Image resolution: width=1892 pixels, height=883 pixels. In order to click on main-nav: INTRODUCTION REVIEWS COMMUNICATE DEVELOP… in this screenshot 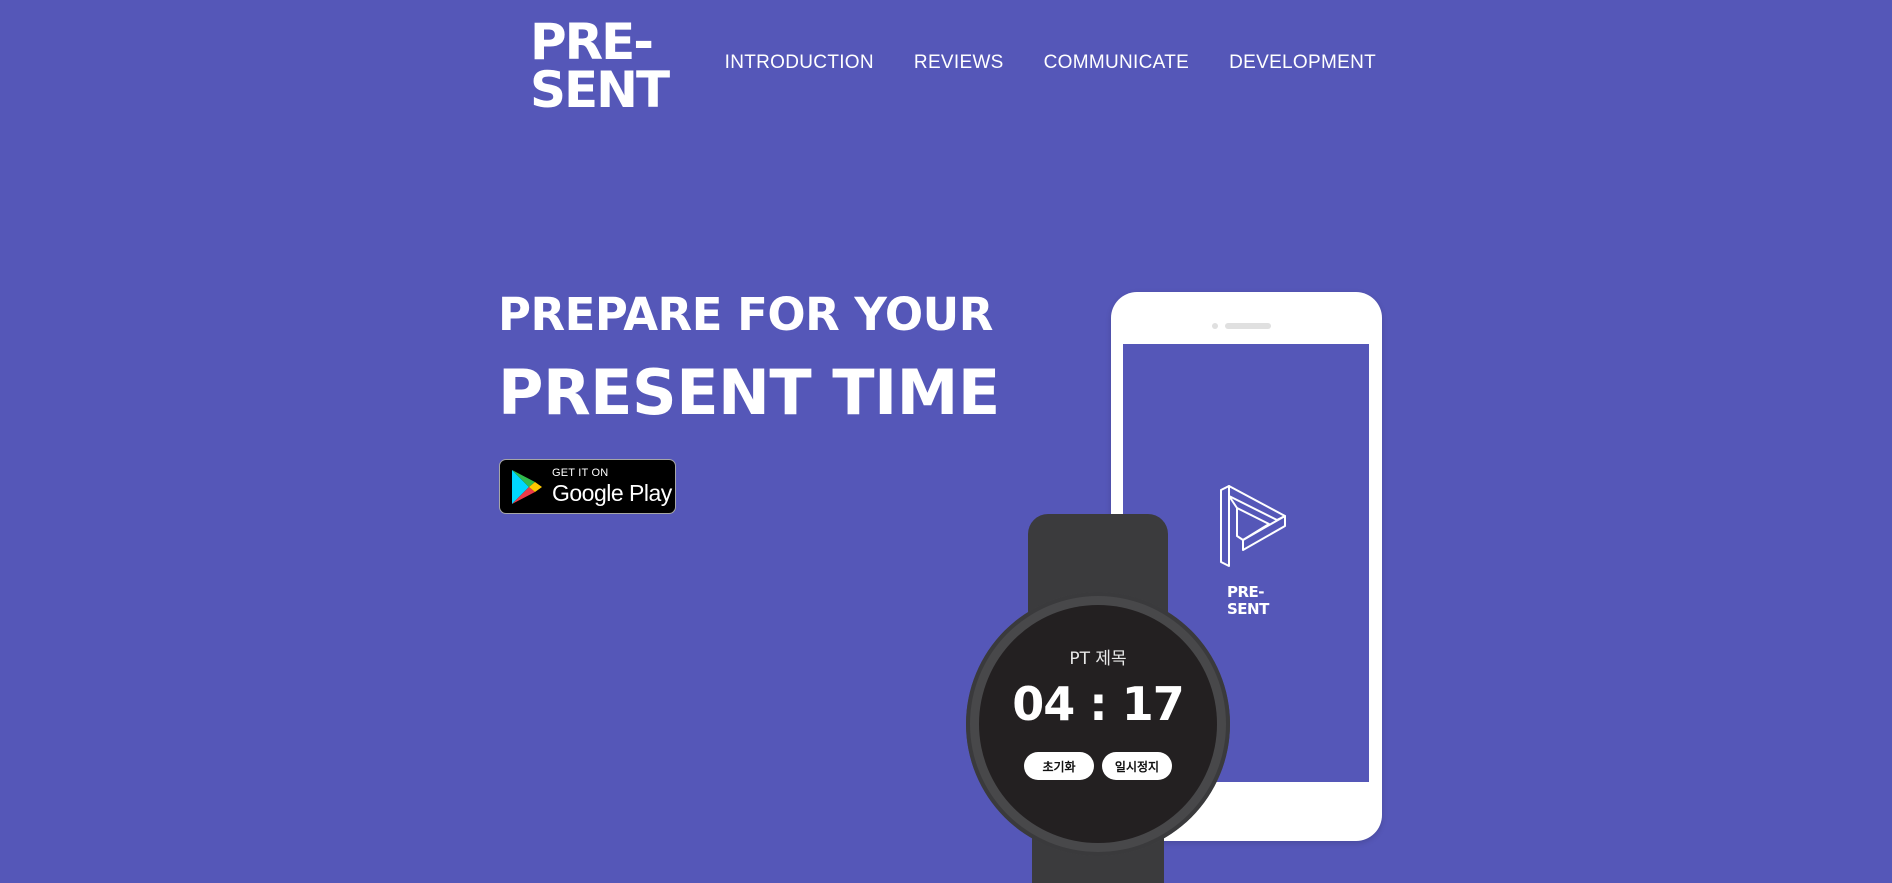, I will do `click(1050, 63)`.